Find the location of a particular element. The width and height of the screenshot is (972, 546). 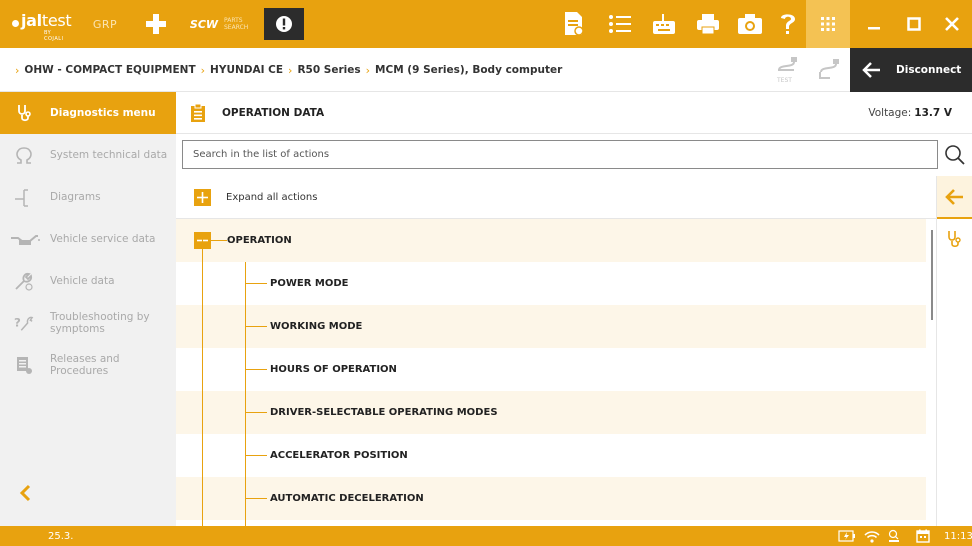

breadcrumb-item-compact-equipment: OHW - COMPACT EQUIPMENT is located at coordinates (109, 70).